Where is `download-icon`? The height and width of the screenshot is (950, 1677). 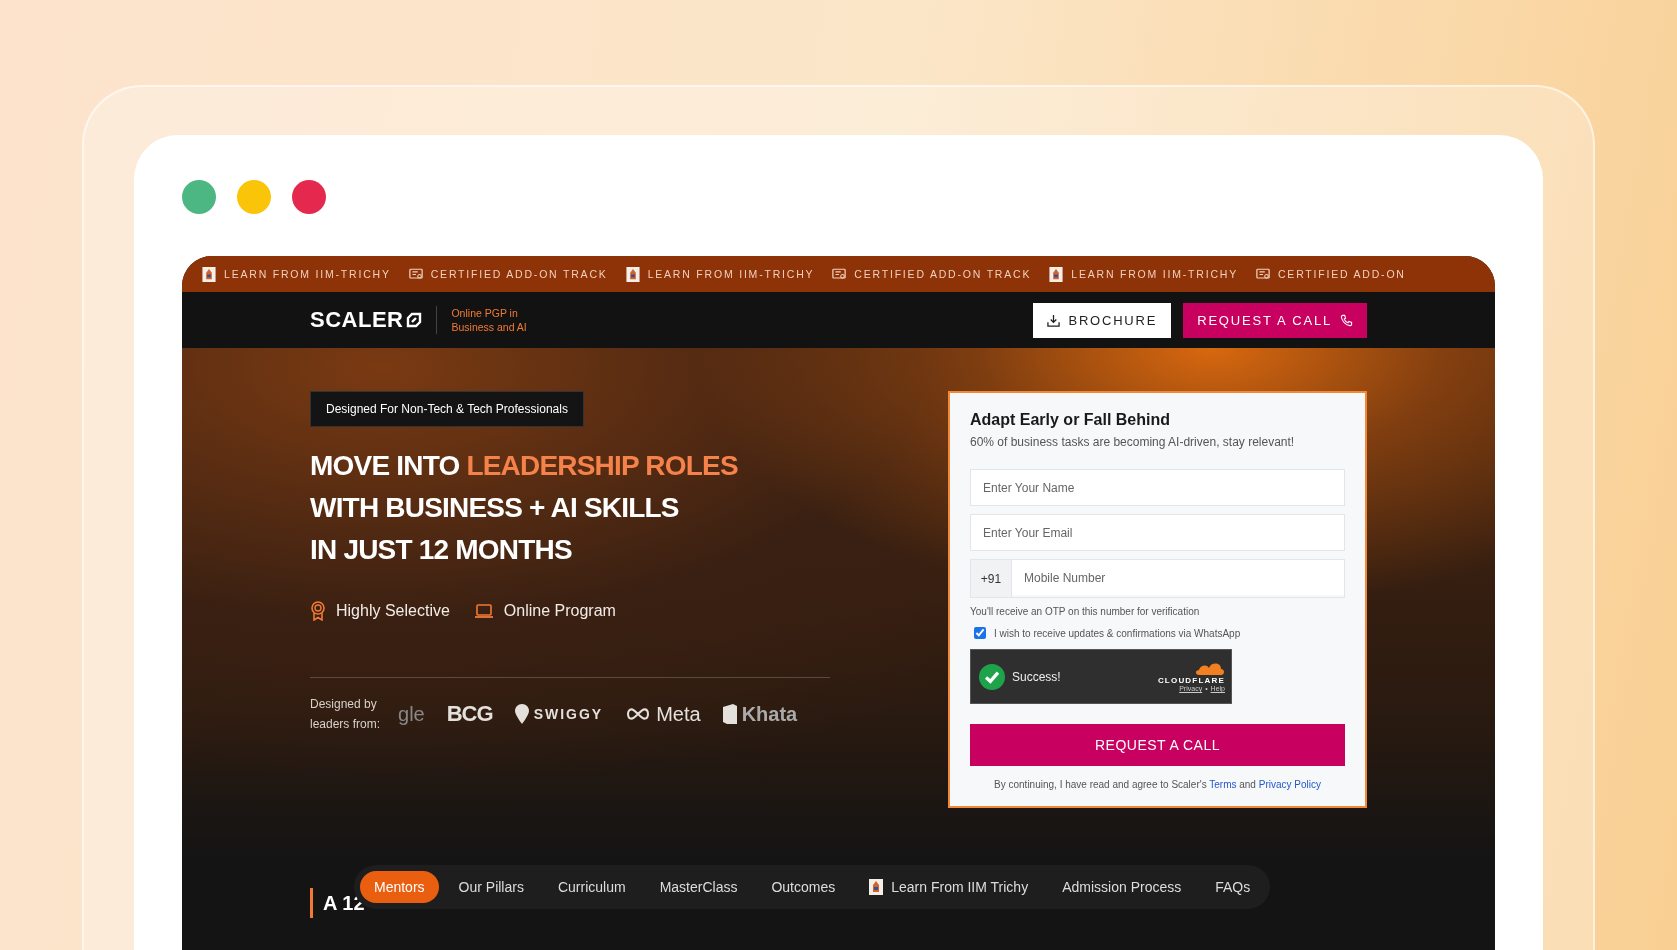 download-icon is located at coordinates (1054, 320).